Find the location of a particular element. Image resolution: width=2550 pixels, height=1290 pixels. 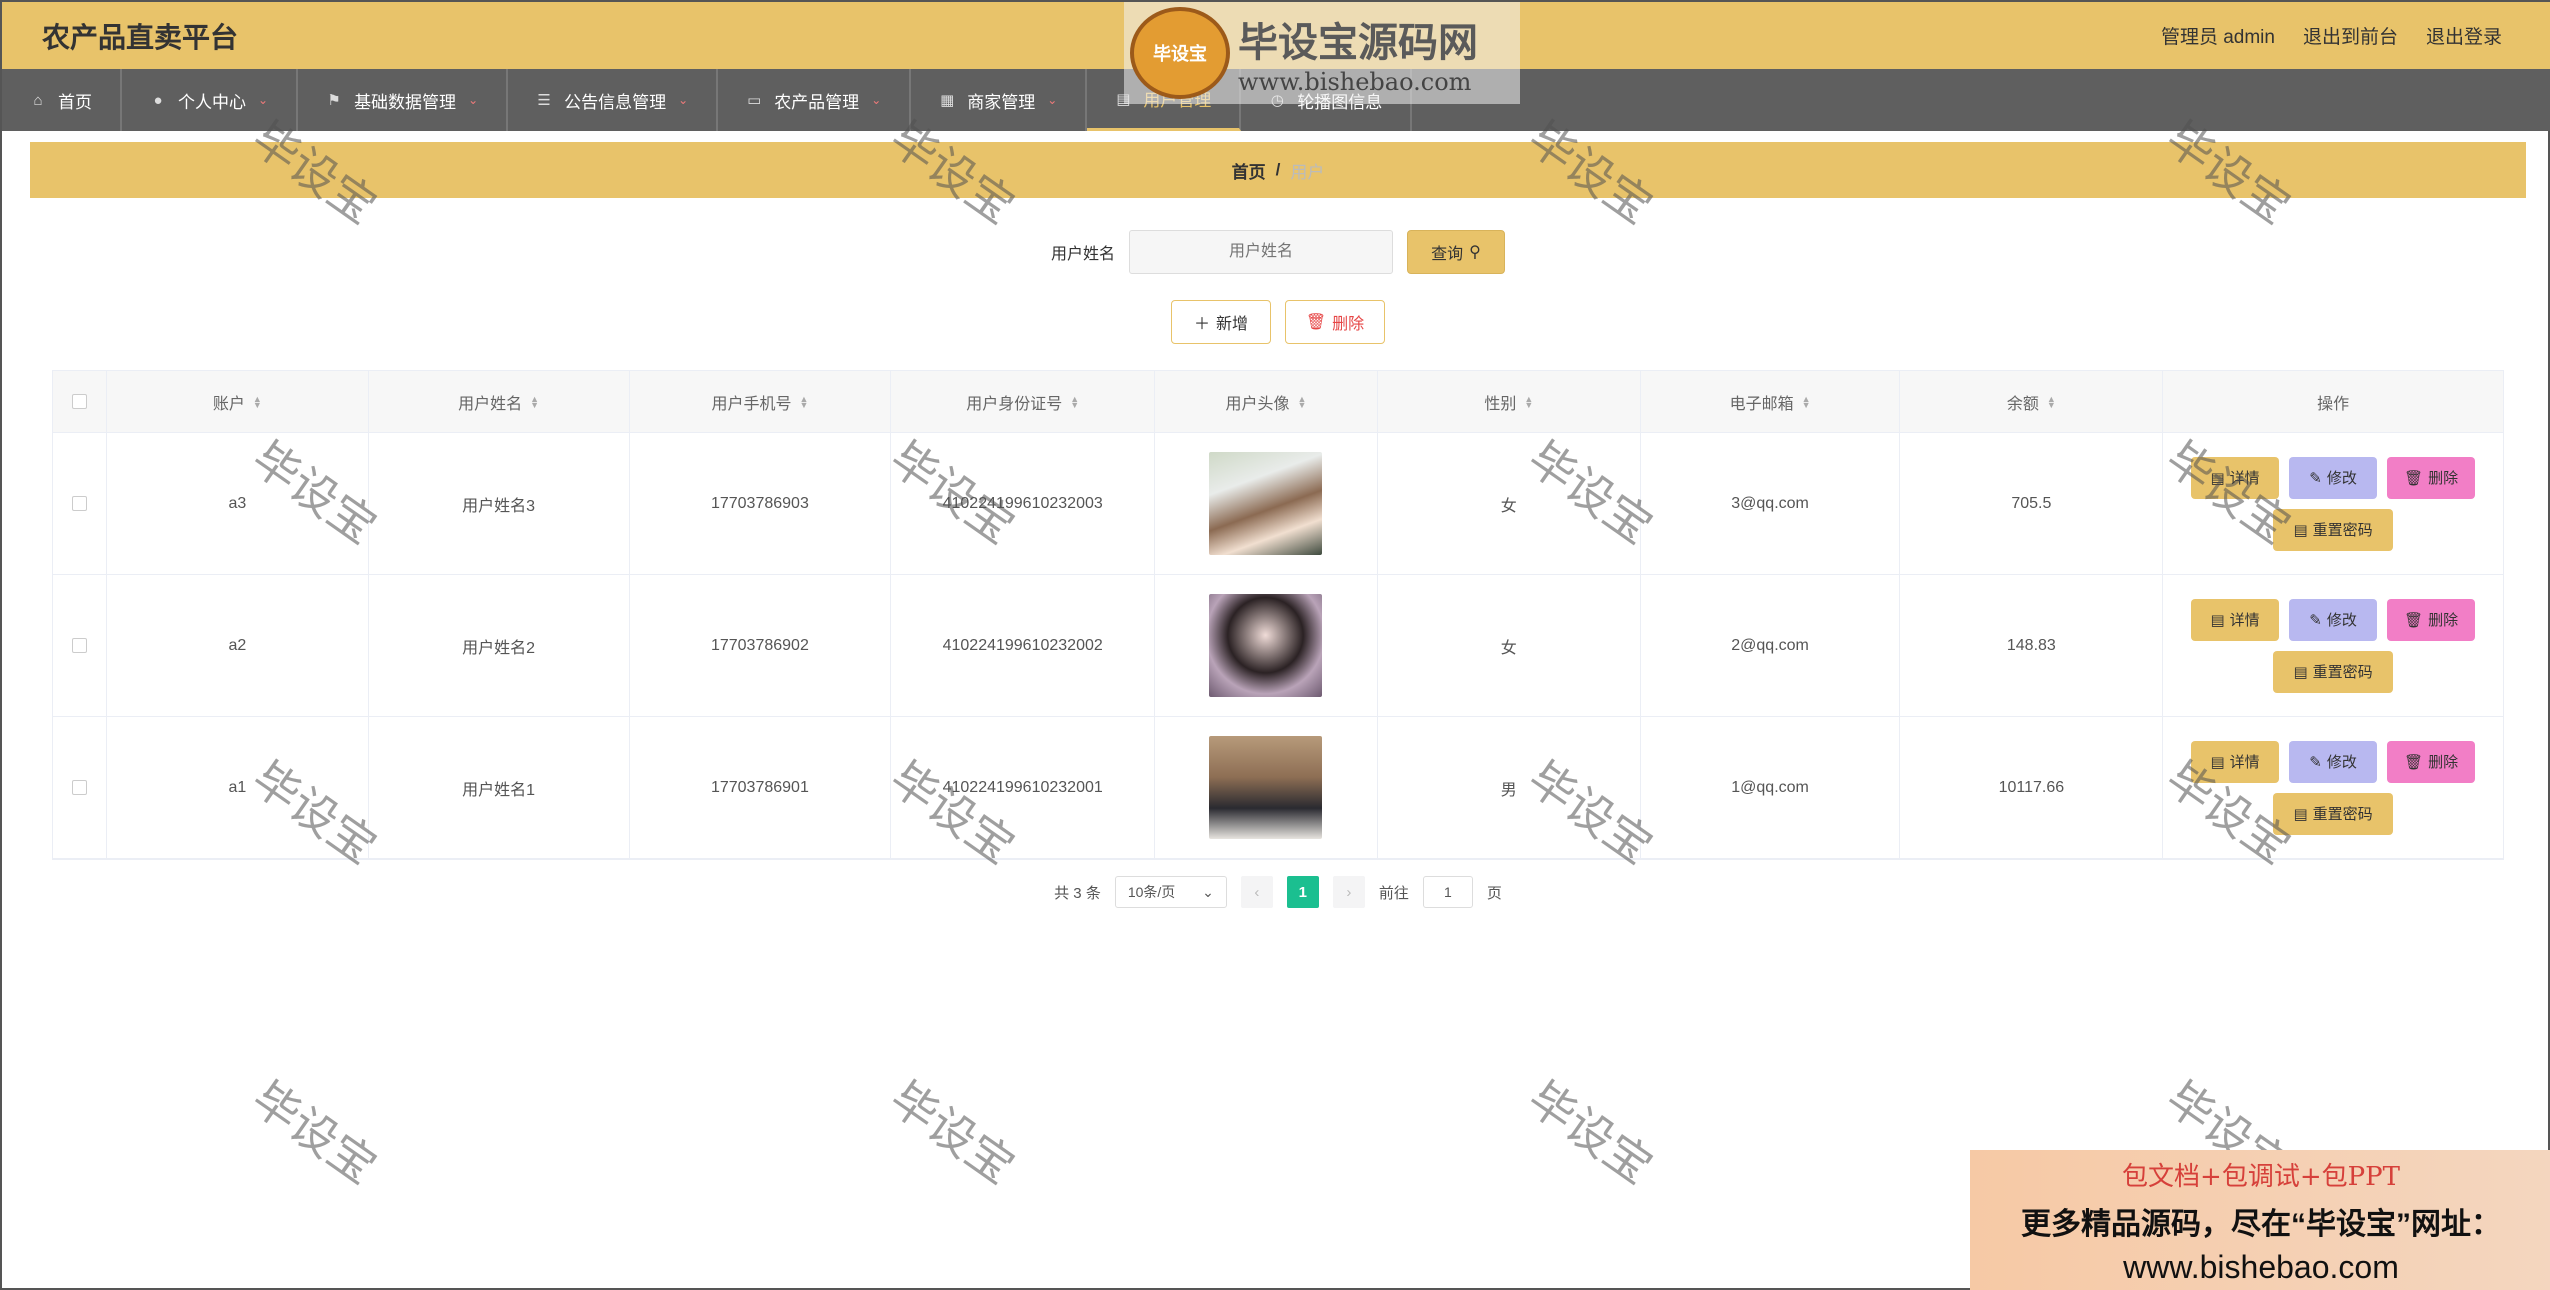

admin-label: 管理员 admin is located at coordinates (2217, 37).